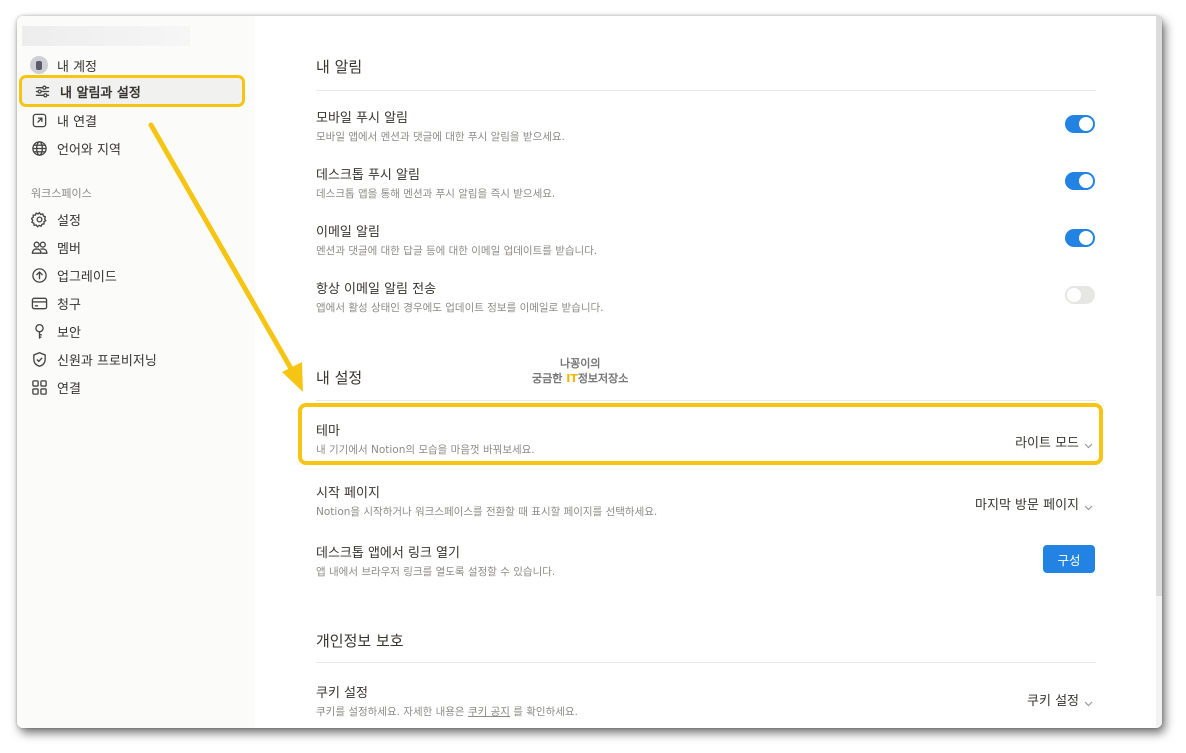  What do you see at coordinates (700, 434) in the screenshot?
I see `theme-highlight-box` at bounding box center [700, 434].